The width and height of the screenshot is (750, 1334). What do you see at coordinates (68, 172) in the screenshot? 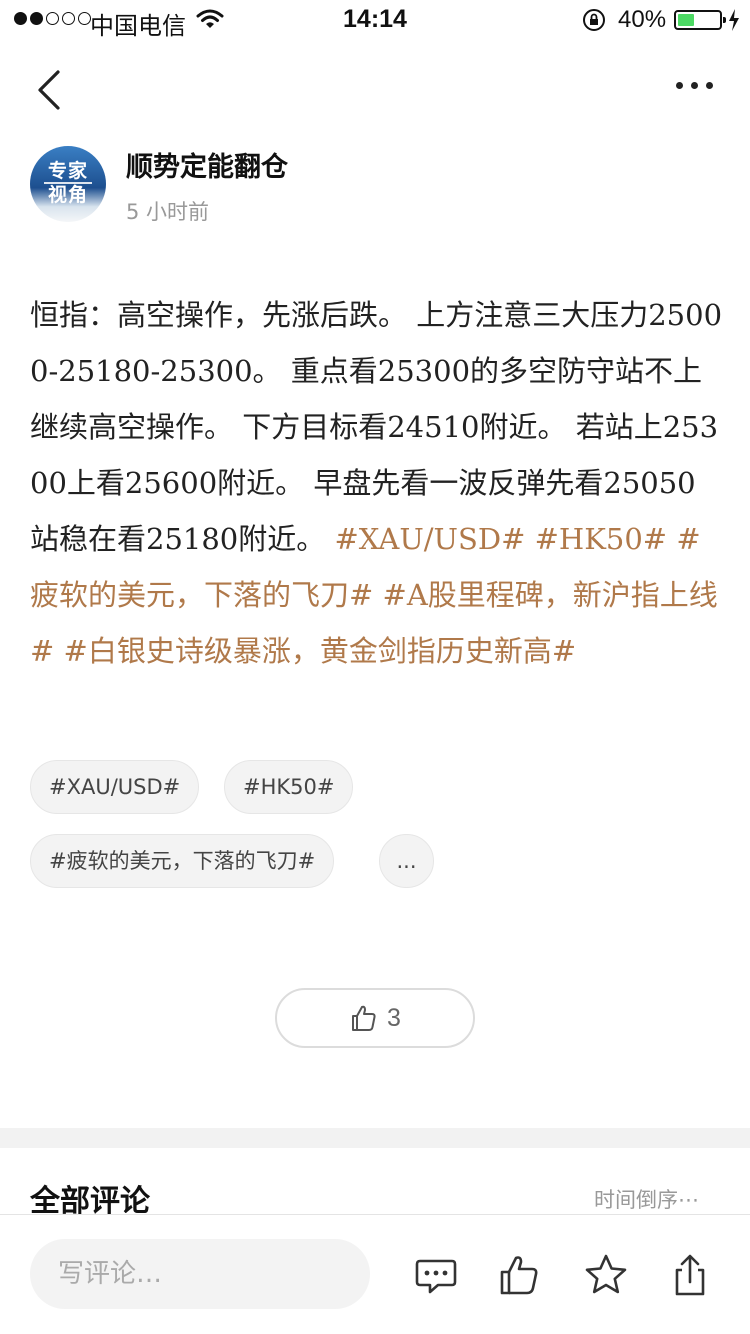
I see `avatar-label-top: 专家` at bounding box center [68, 172].